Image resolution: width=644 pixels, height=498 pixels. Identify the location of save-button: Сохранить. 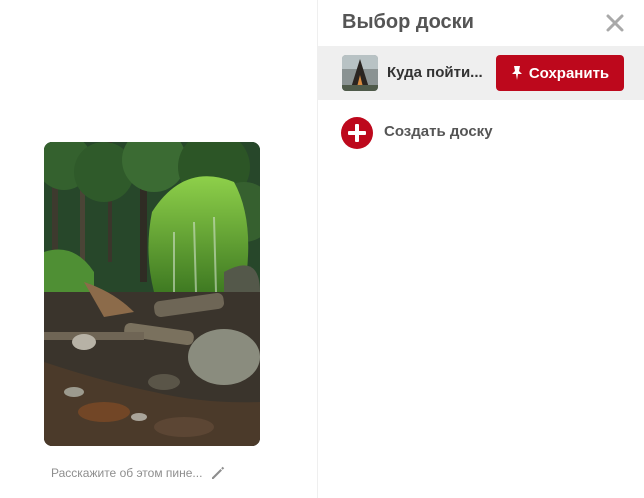
(560, 73).